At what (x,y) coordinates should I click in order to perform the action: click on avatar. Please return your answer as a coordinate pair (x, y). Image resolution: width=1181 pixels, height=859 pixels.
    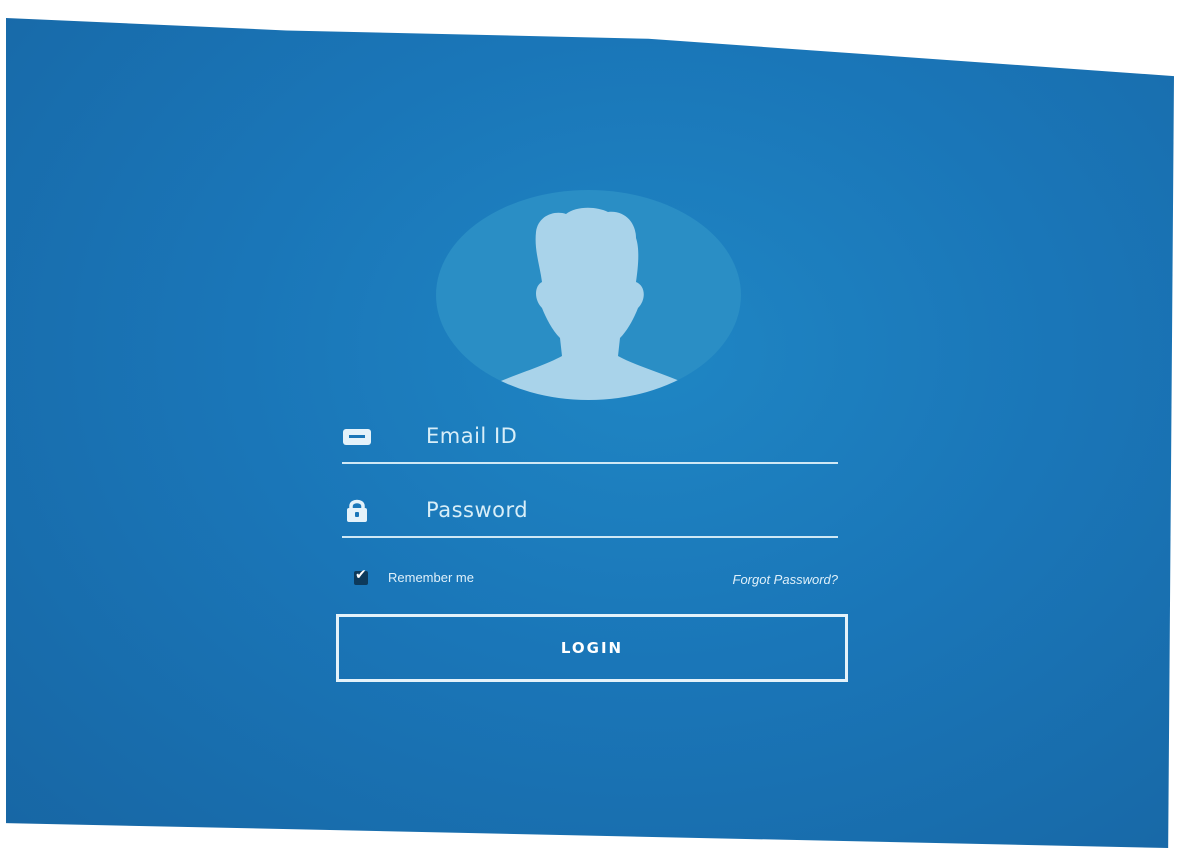
    Looking at the image, I should click on (588, 295).